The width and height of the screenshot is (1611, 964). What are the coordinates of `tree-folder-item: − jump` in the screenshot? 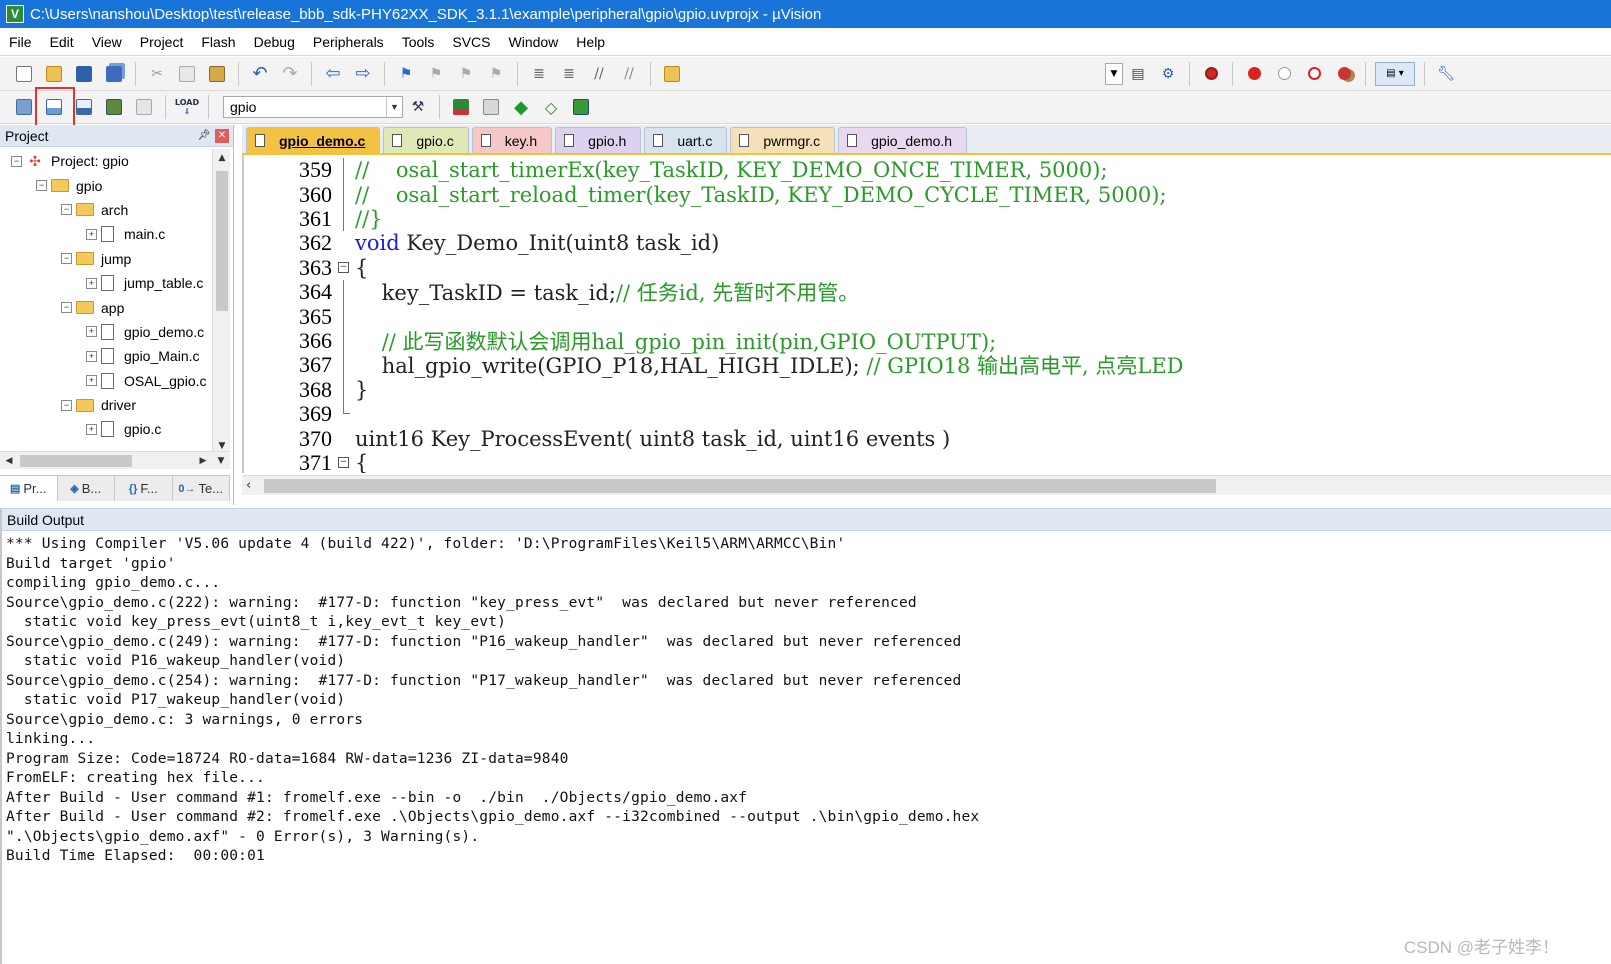 It's located at (106, 259).